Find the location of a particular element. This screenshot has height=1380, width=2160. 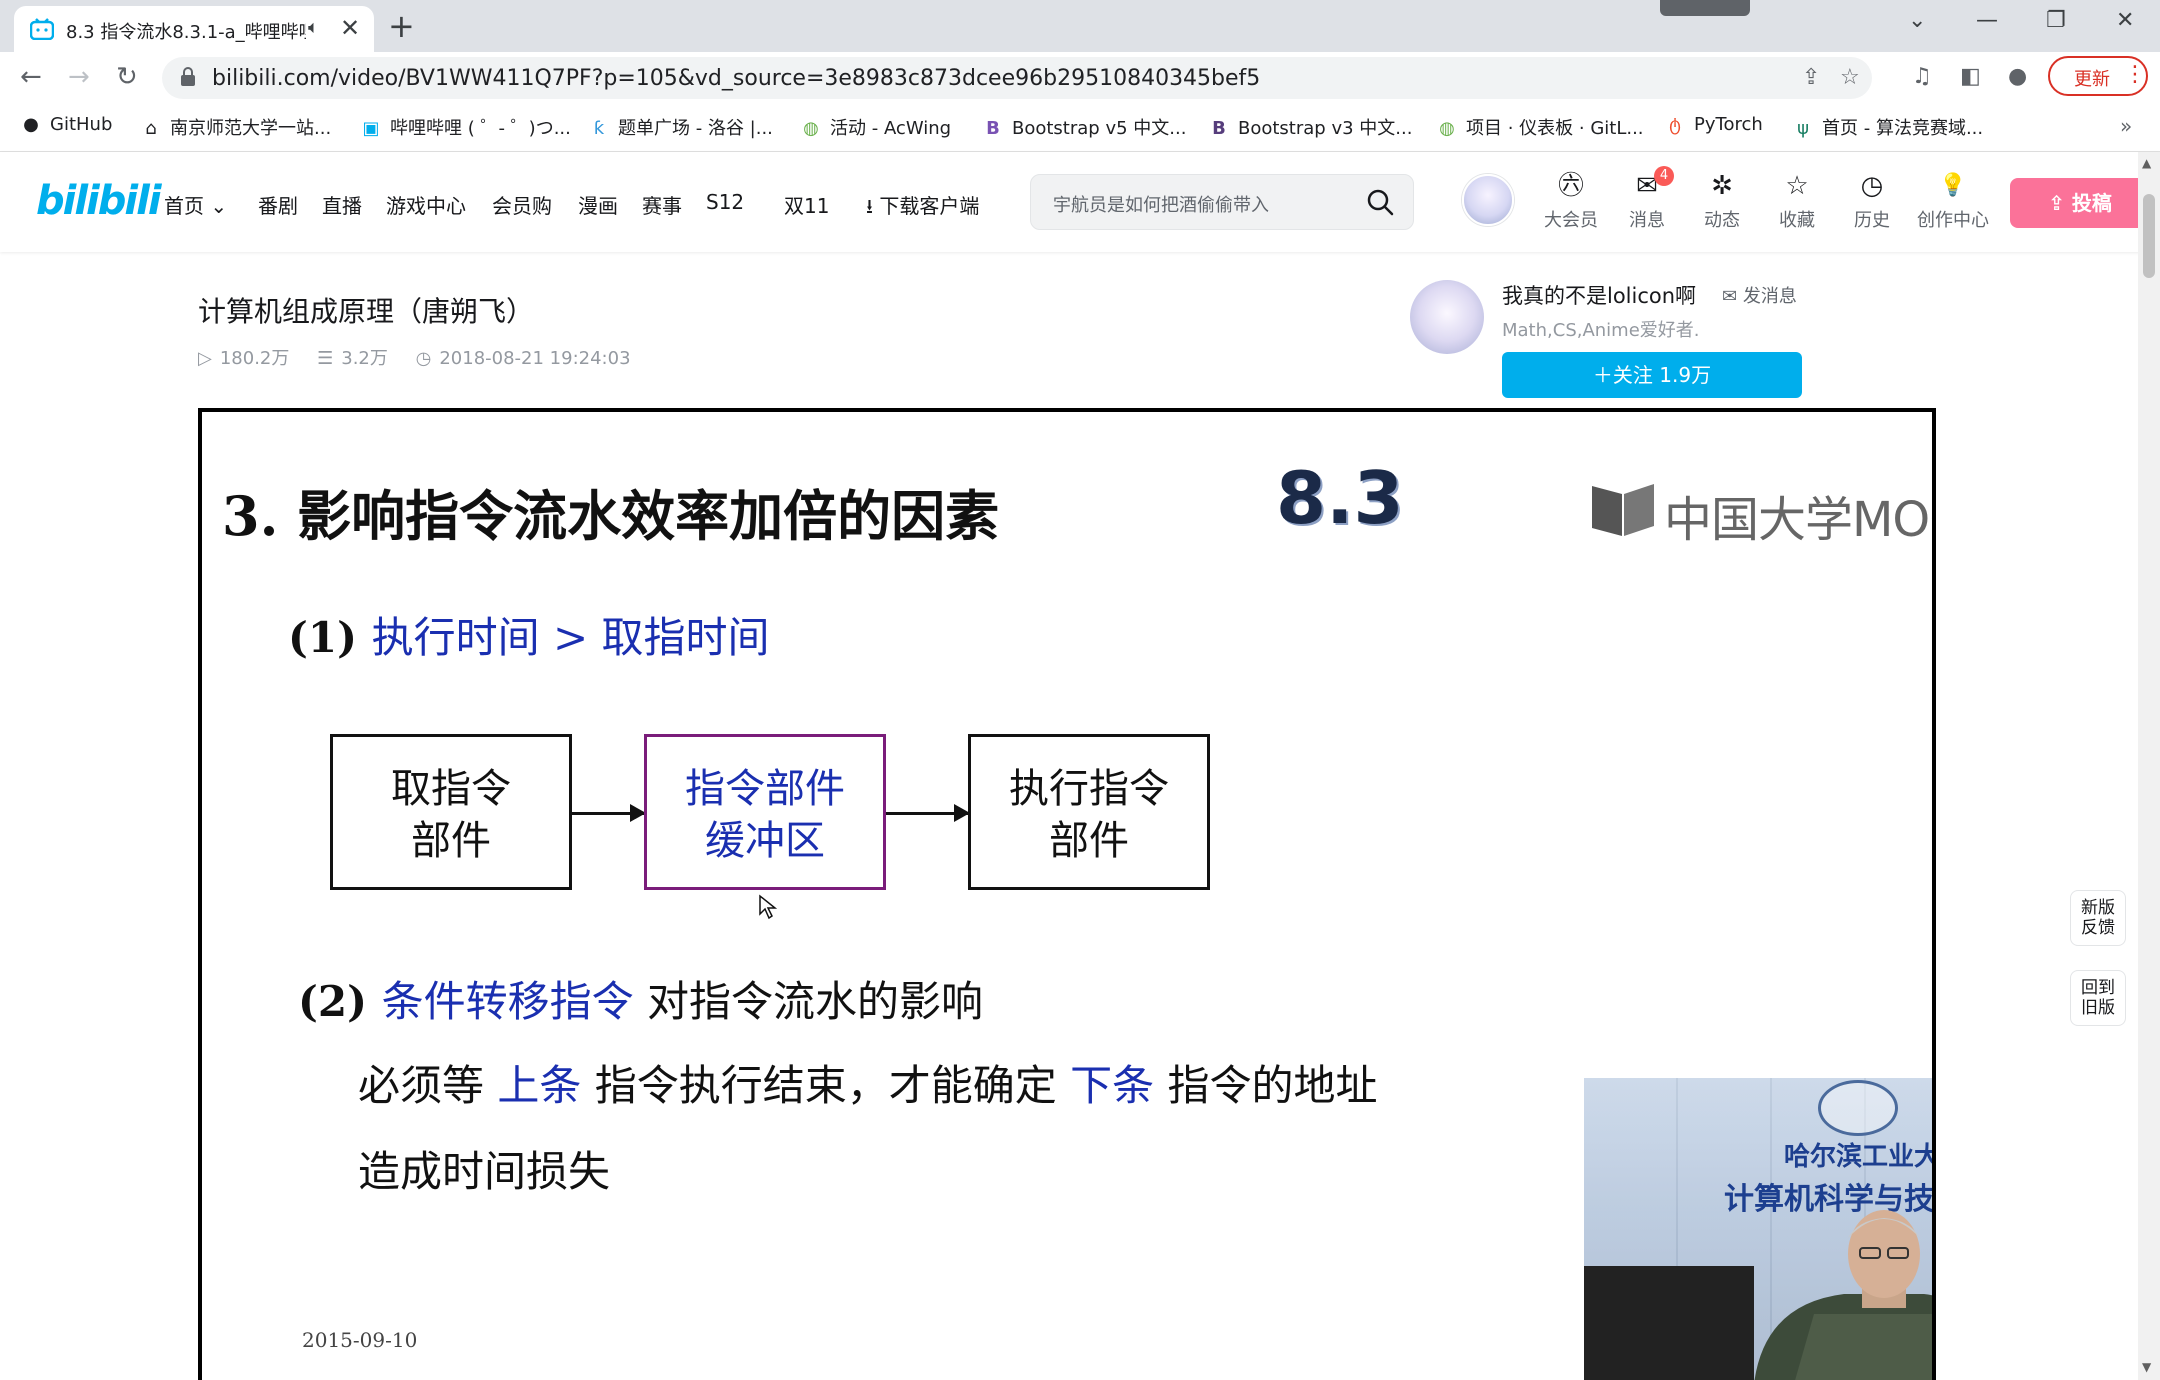

slide-date: 2015-09-10 is located at coordinates (360, 1340).